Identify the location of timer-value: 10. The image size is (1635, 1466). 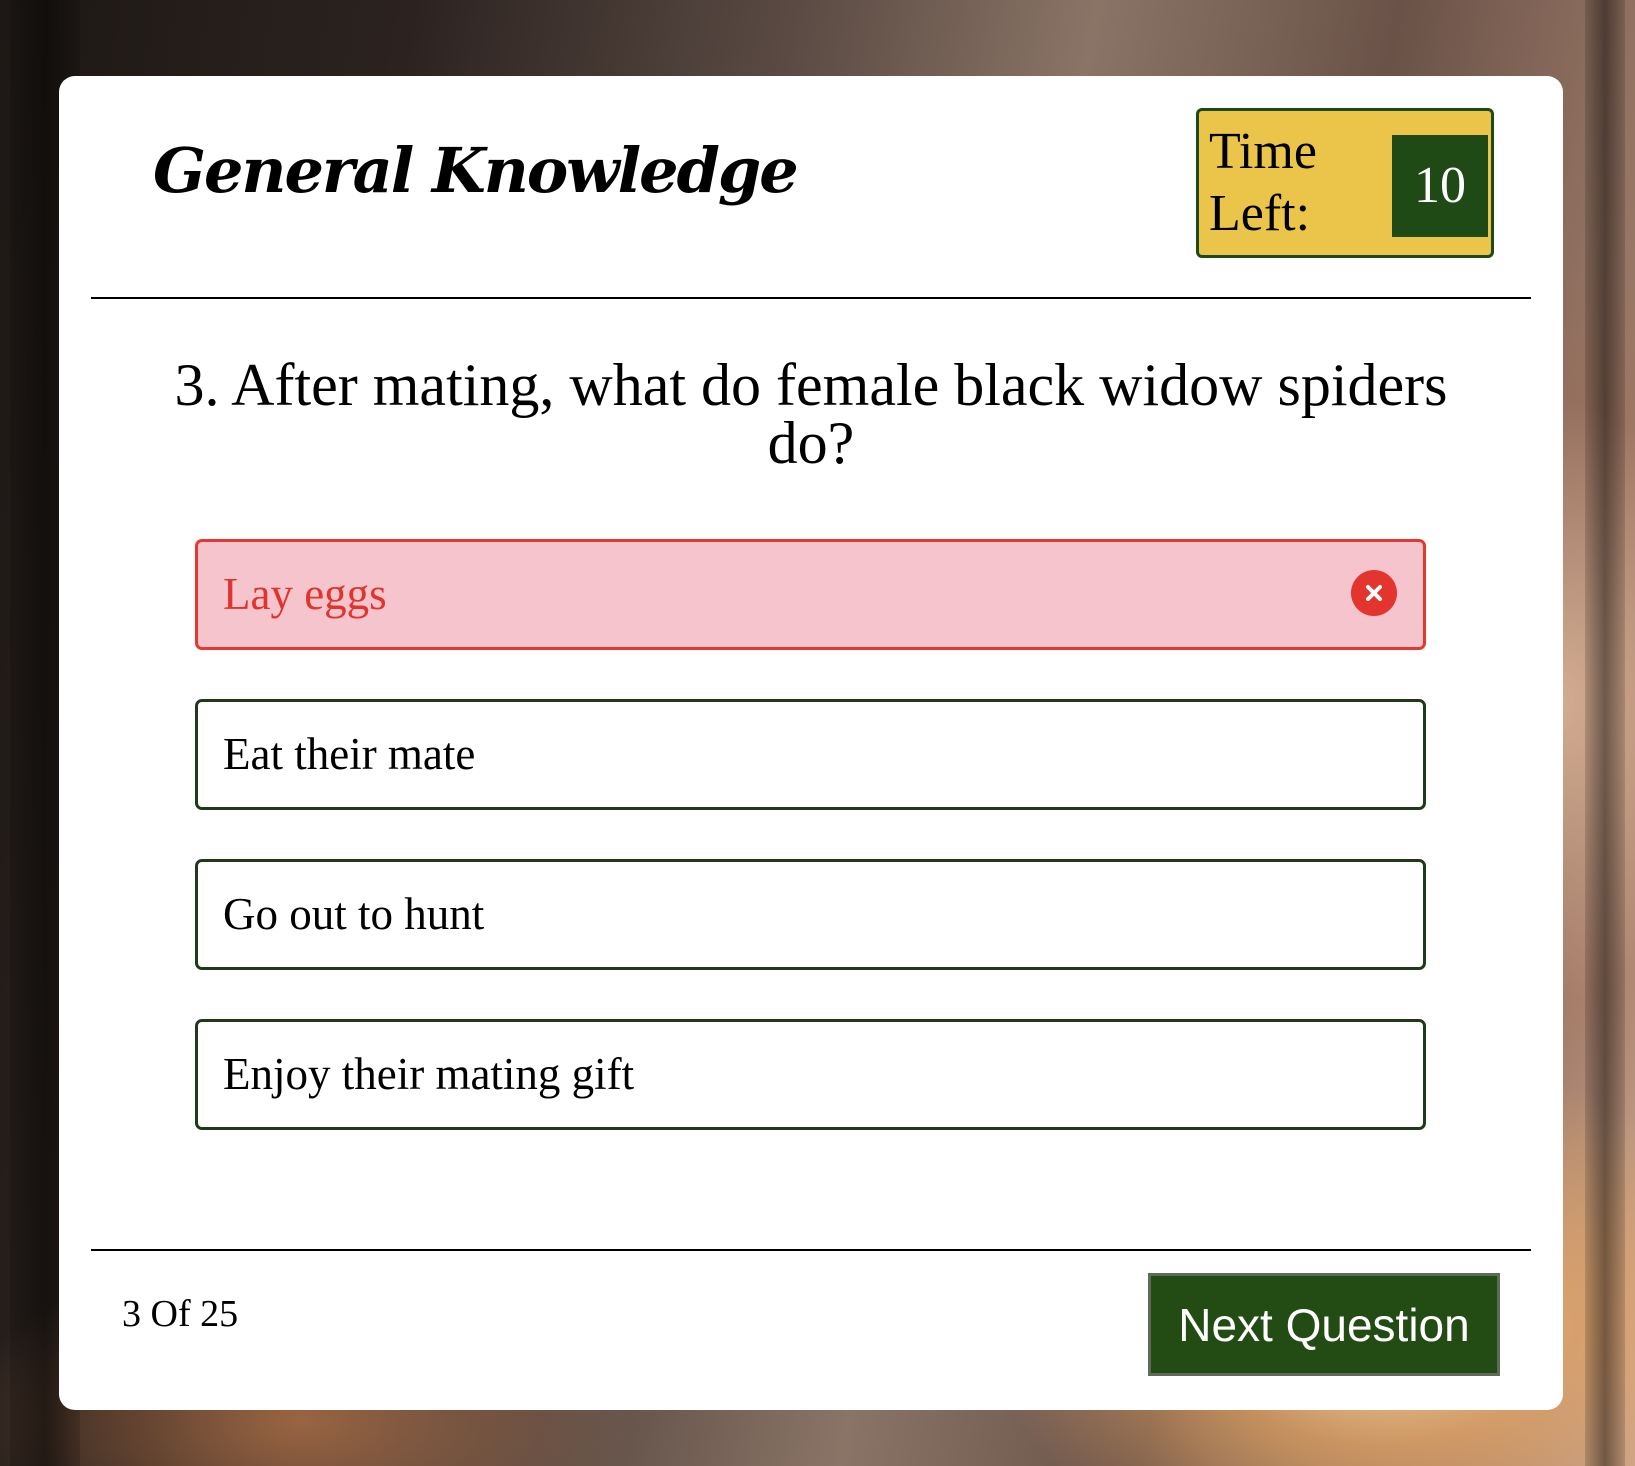
(1440, 186).